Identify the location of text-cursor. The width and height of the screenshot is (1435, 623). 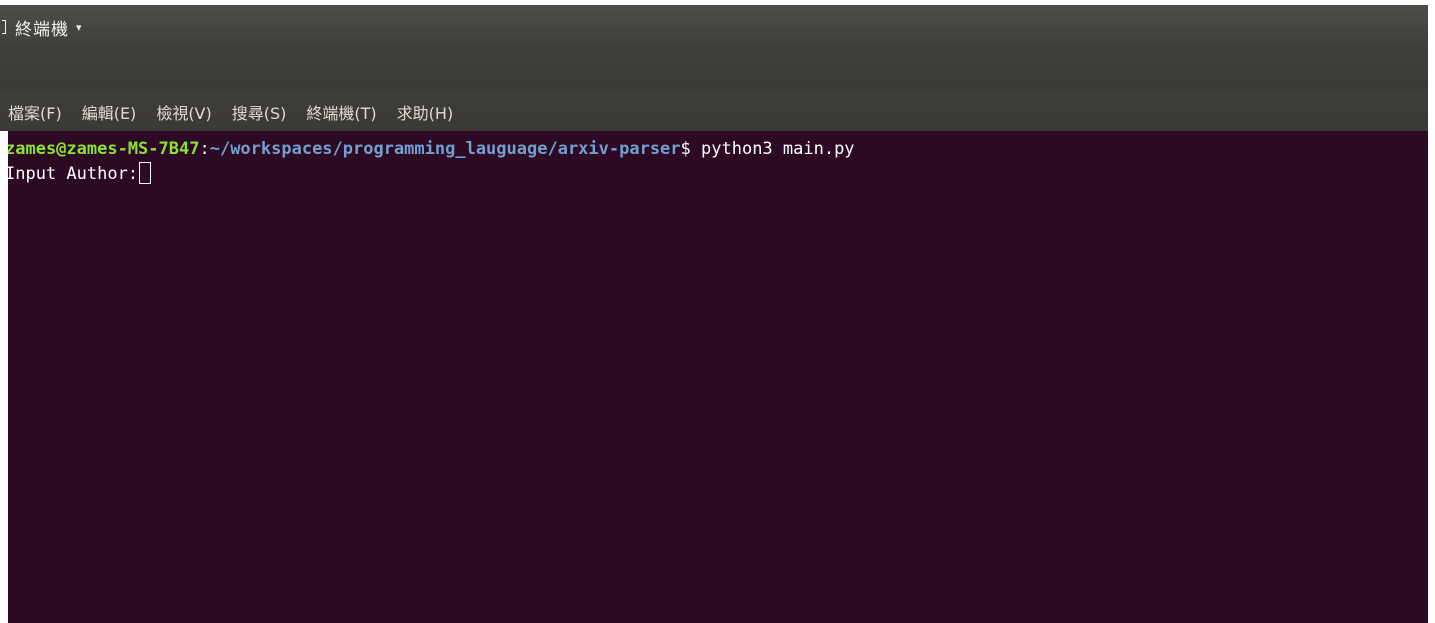
(145, 173).